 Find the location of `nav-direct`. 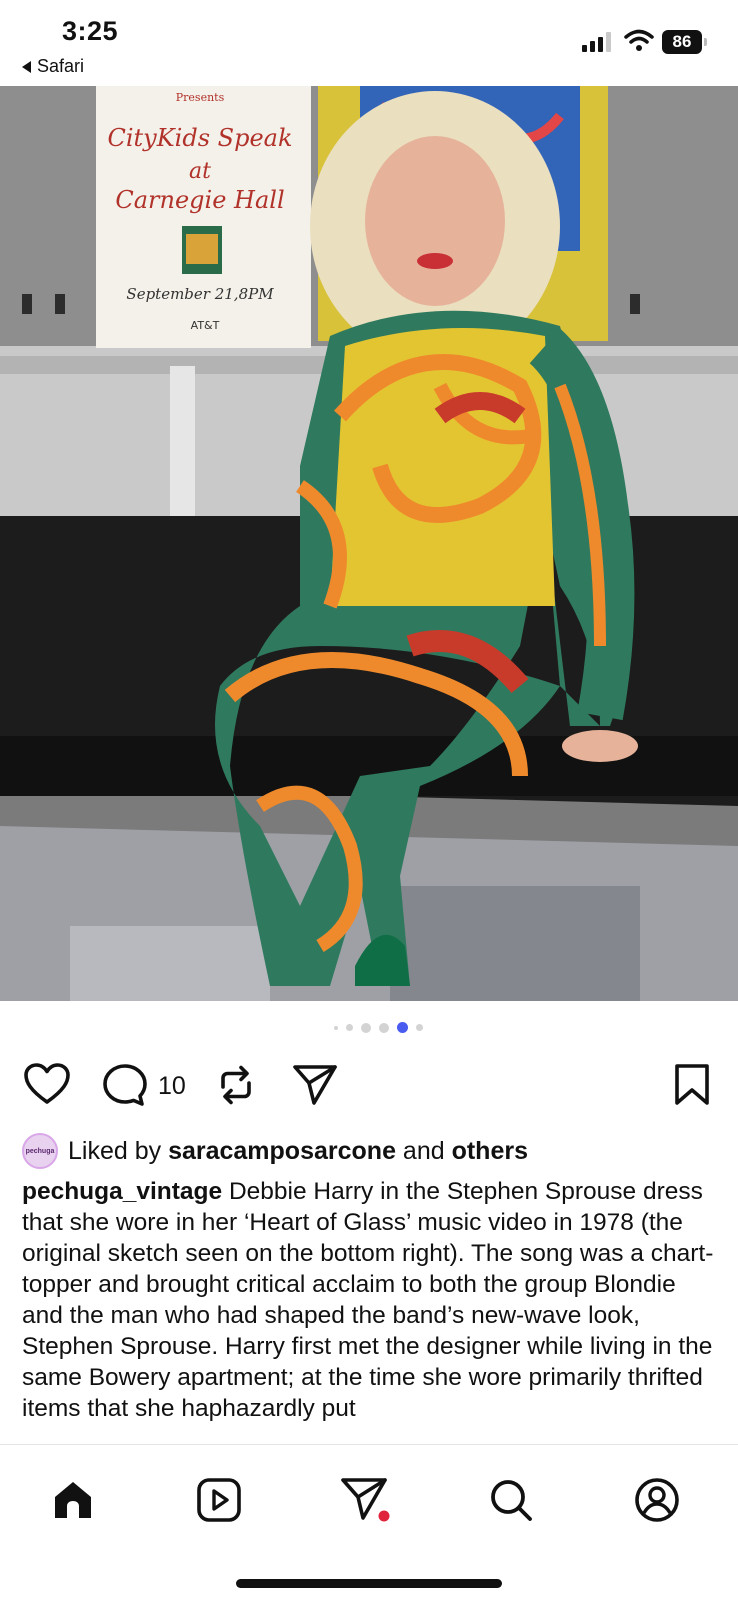

nav-direct is located at coordinates (365, 1500).